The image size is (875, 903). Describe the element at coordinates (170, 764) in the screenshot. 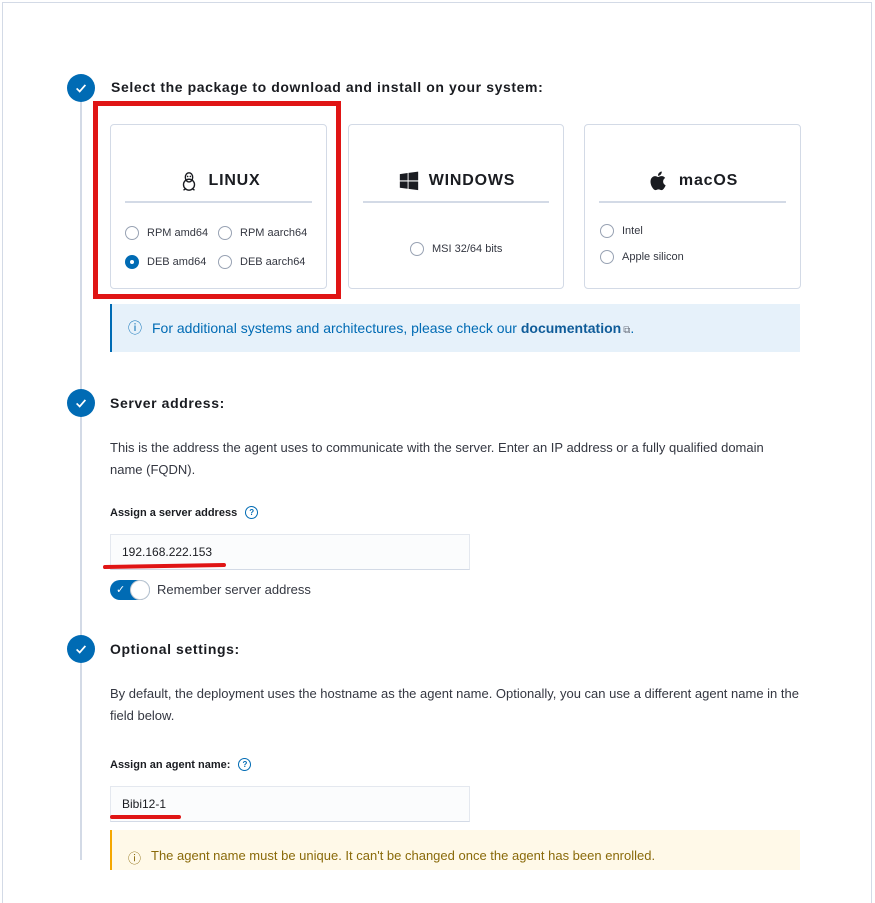

I see `agent-name-label-text: Assign an agent name:` at that location.